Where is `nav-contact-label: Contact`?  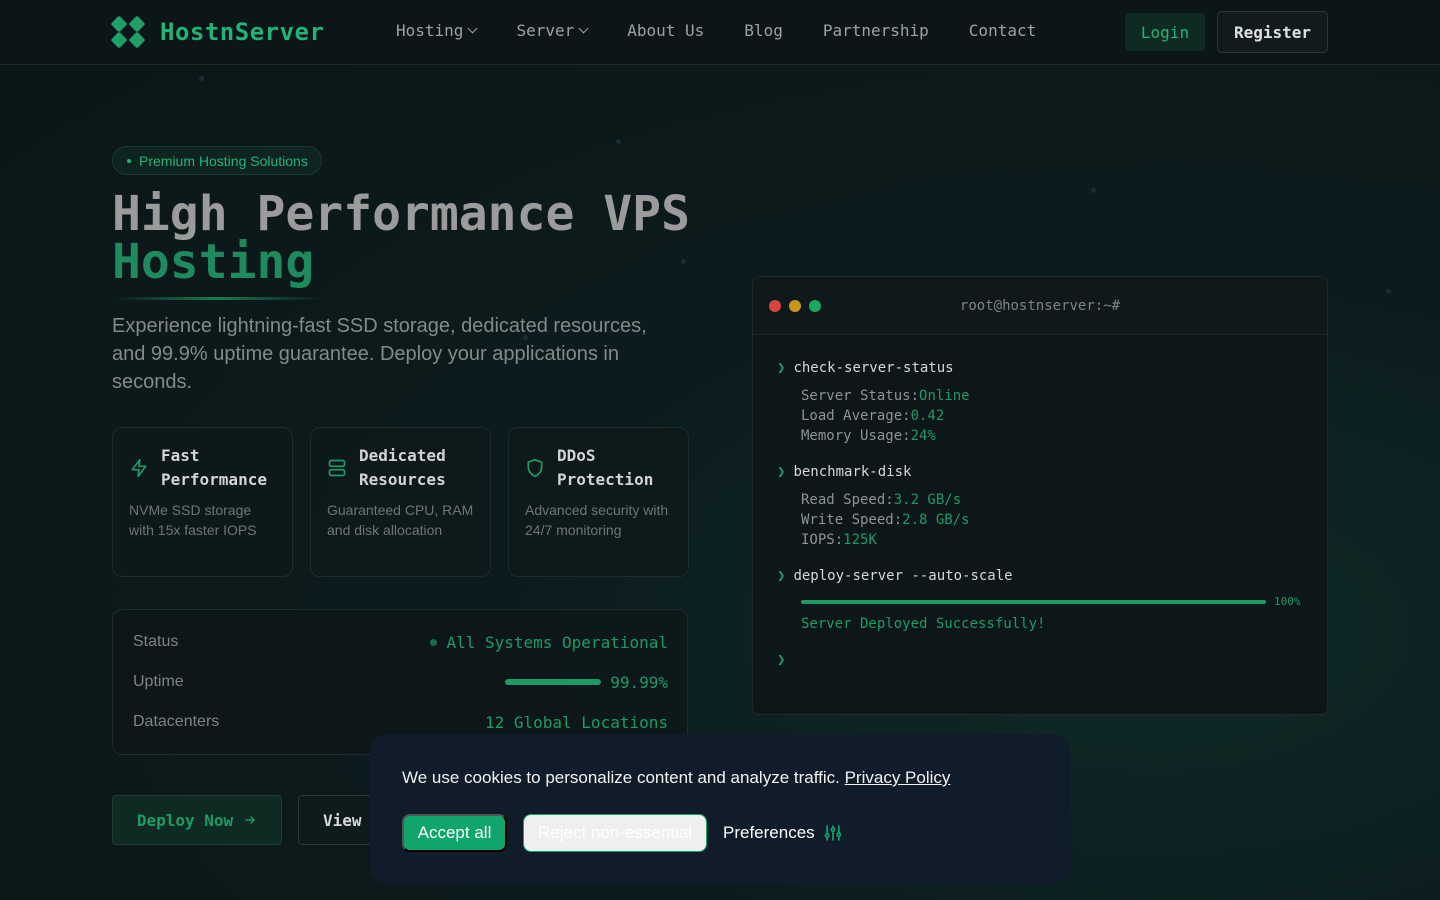
nav-contact-label: Contact is located at coordinates (1002, 30).